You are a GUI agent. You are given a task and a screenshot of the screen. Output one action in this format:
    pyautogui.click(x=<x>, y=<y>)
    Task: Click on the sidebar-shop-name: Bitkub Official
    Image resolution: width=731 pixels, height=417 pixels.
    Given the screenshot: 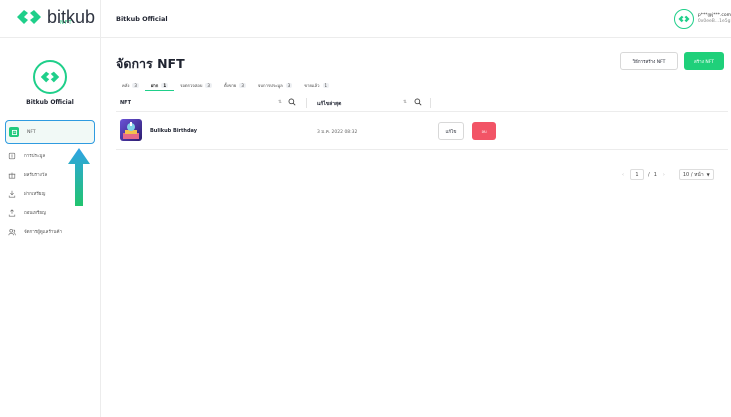 What is the action you would take?
    pyautogui.click(x=50, y=102)
    